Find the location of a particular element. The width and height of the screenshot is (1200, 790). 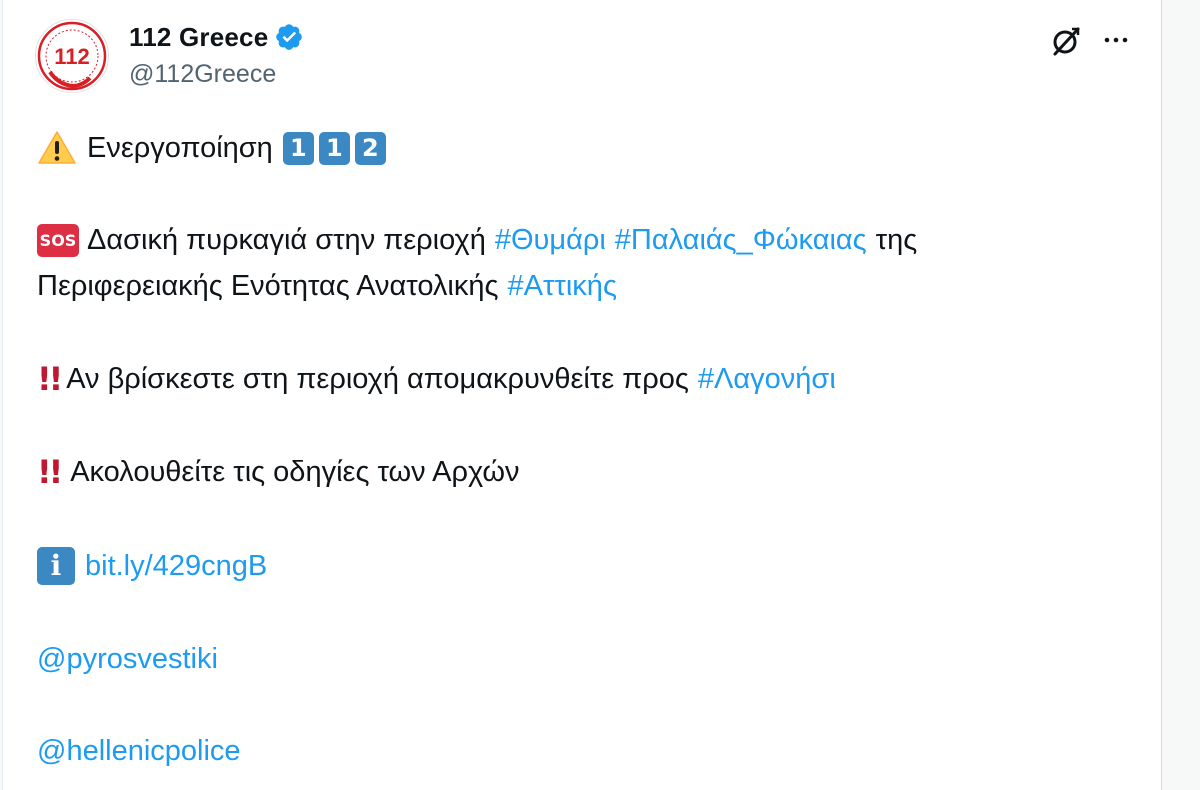

region-text: Περιφερειακής Ενότητας Ανατολικής is located at coordinates (268, 286).